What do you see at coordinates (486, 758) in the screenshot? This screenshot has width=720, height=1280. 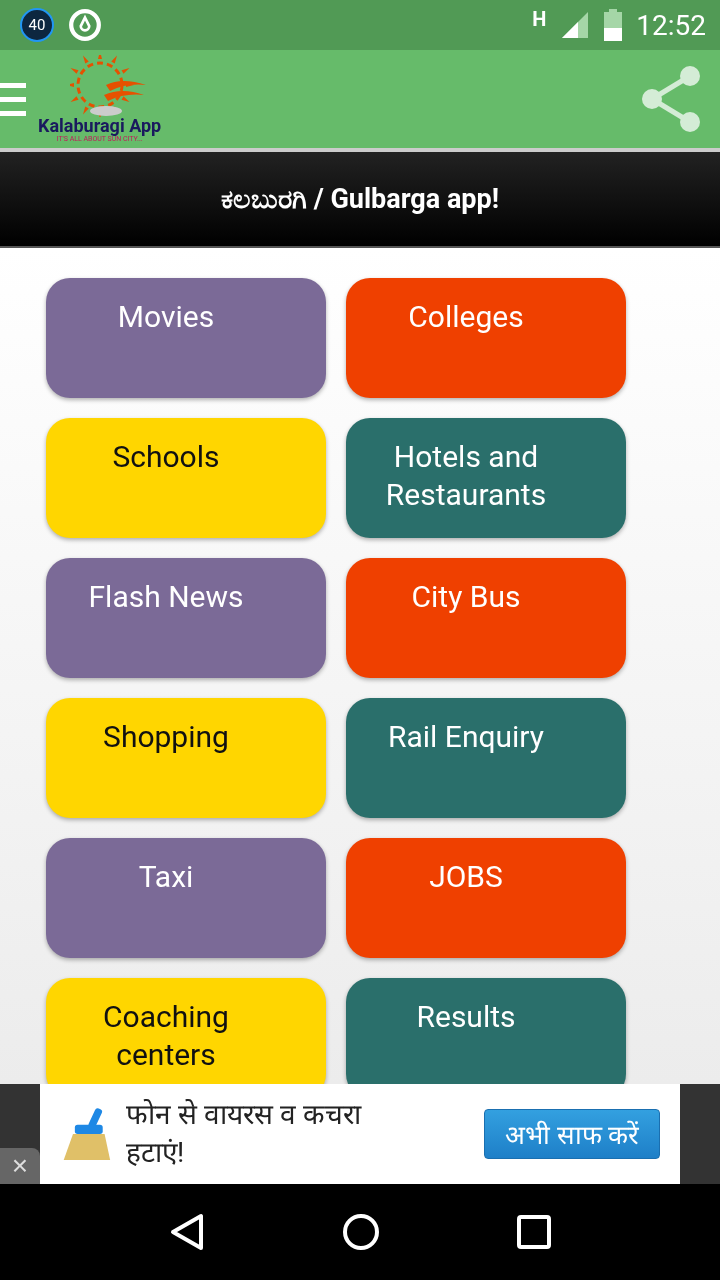 I see `category-button: Rail Enquiry` at bounding box center [486, 758].